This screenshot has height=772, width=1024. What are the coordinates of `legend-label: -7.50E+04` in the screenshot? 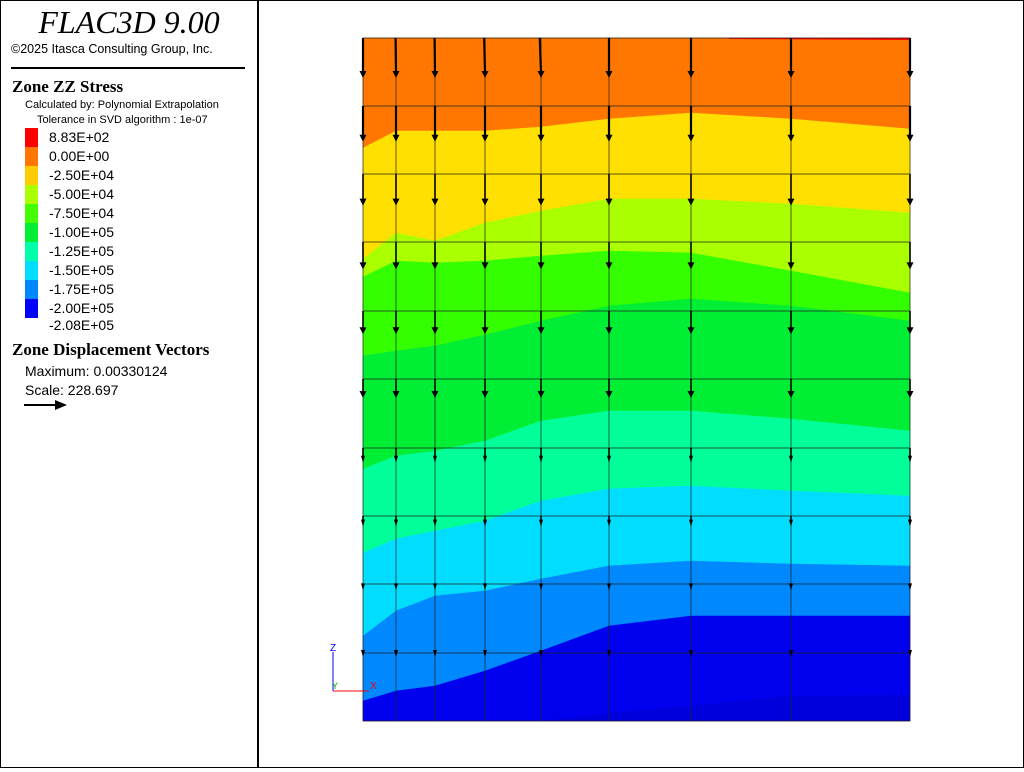 It's located at (81, 213).